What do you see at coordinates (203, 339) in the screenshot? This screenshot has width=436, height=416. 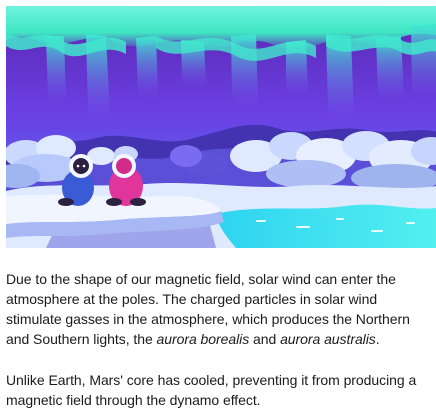 I see `term-aurora-borealis: aurora borealis` at bounding box center [203, 339].